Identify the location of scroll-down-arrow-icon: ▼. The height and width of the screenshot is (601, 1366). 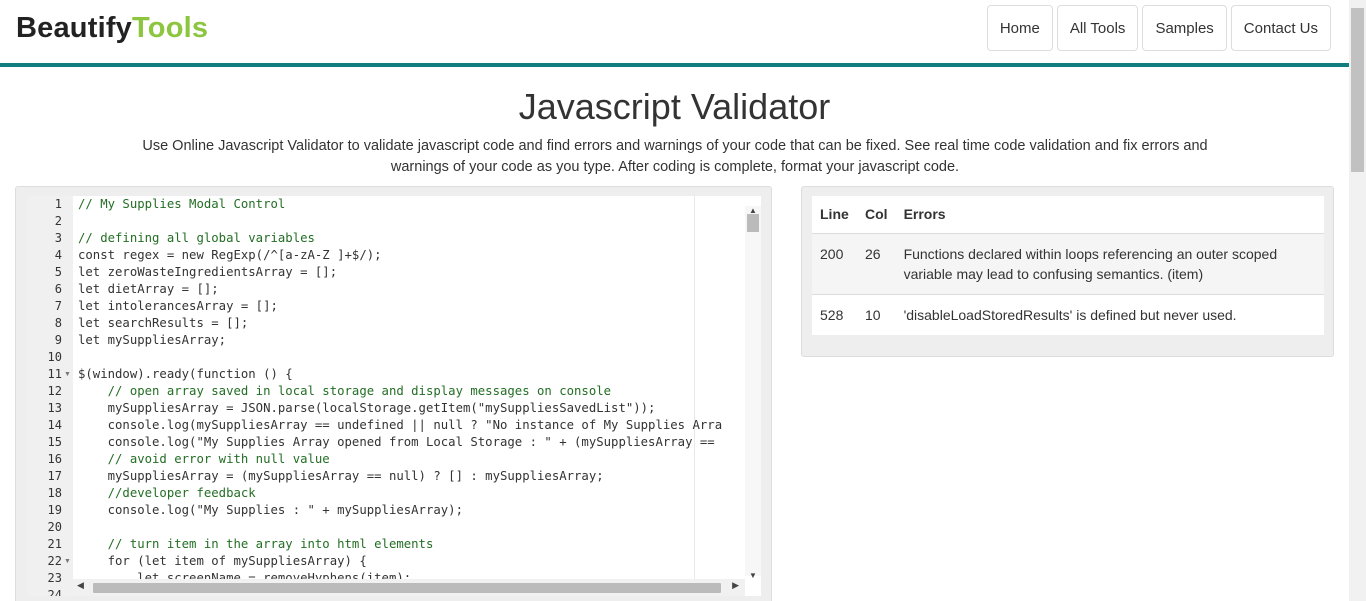
(753, 575).